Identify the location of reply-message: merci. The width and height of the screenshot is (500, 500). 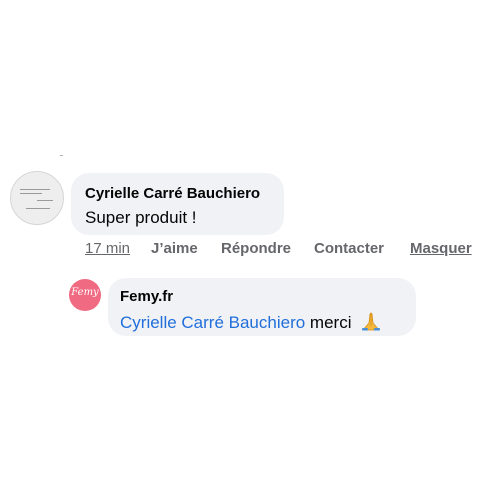
(330, 322).